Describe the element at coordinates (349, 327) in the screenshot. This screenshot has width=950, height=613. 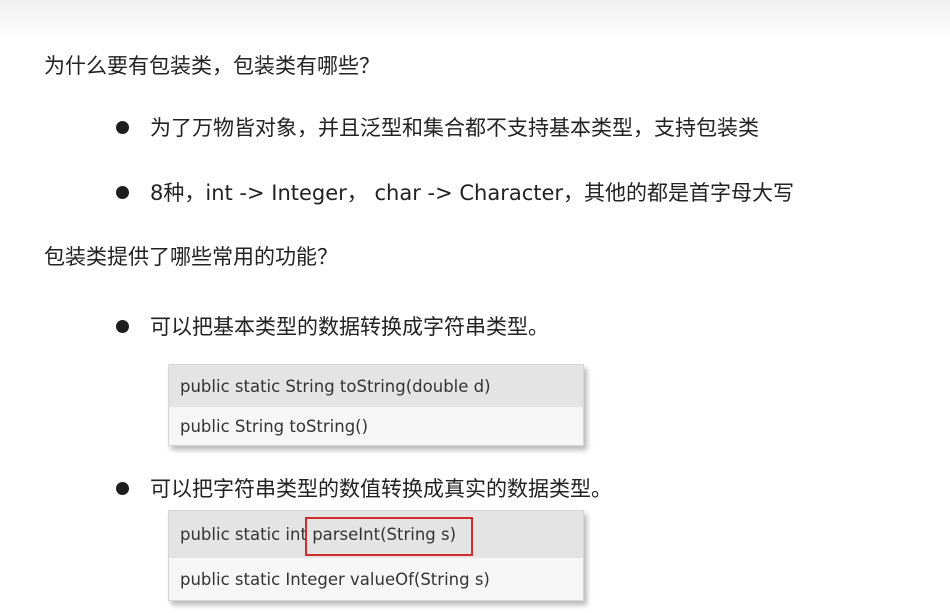
I see `bullet-text: 可以把基本类型的数据转换成字符串类型。` at that location.